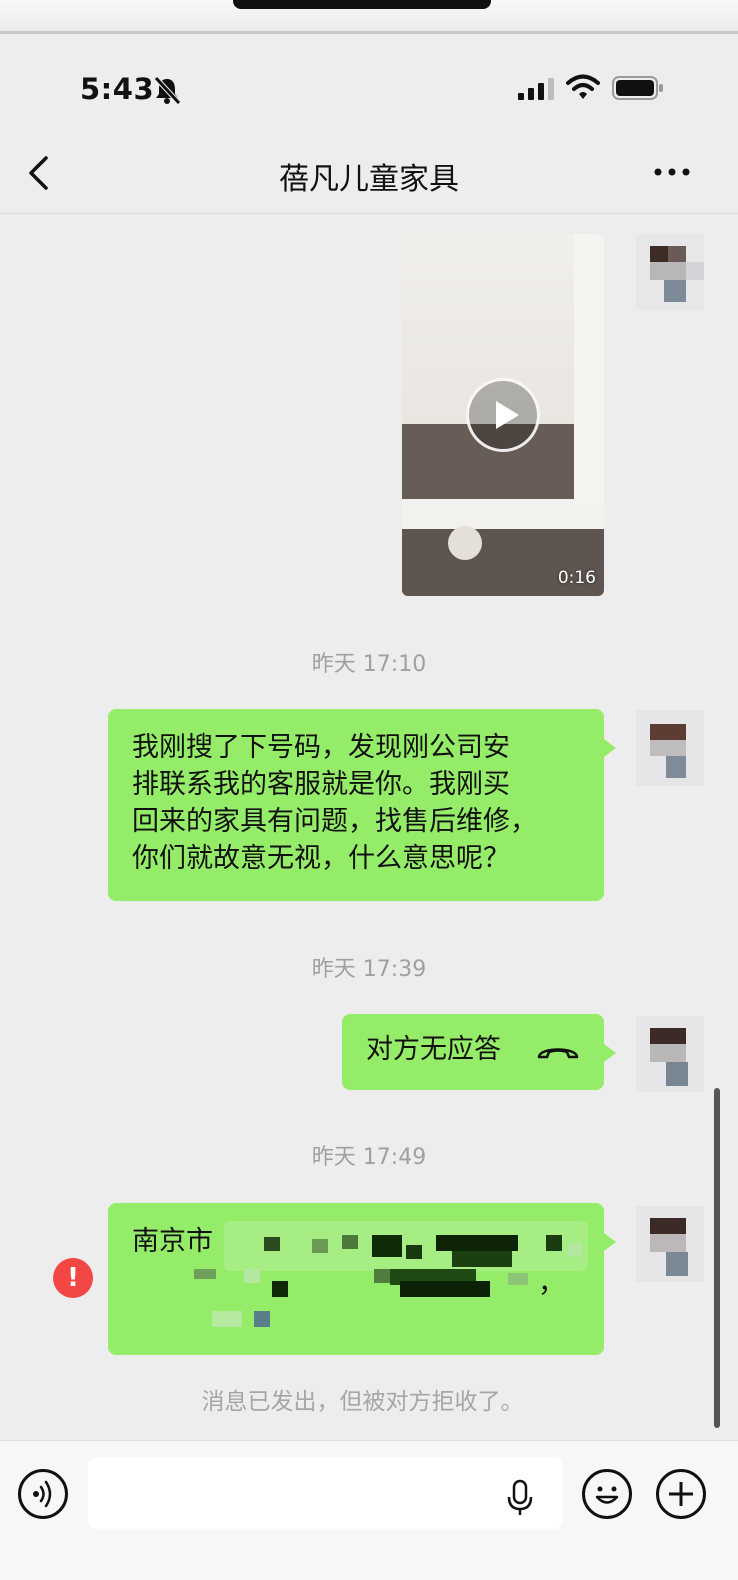  I want to click on message-line: 我刚搜了下号码，发现刚公司安, so click(321, 747).